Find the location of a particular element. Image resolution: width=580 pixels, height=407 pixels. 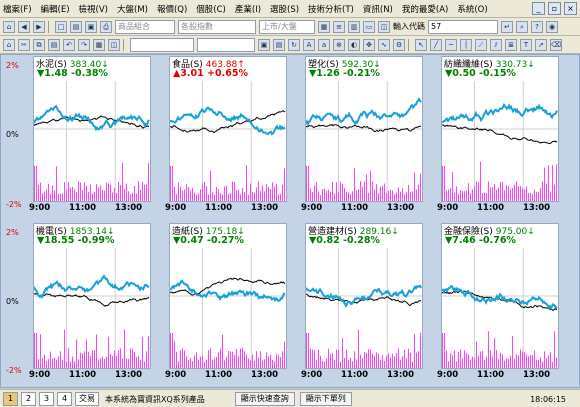

tile-icon: ◫ is located at coordinates (384, 26).